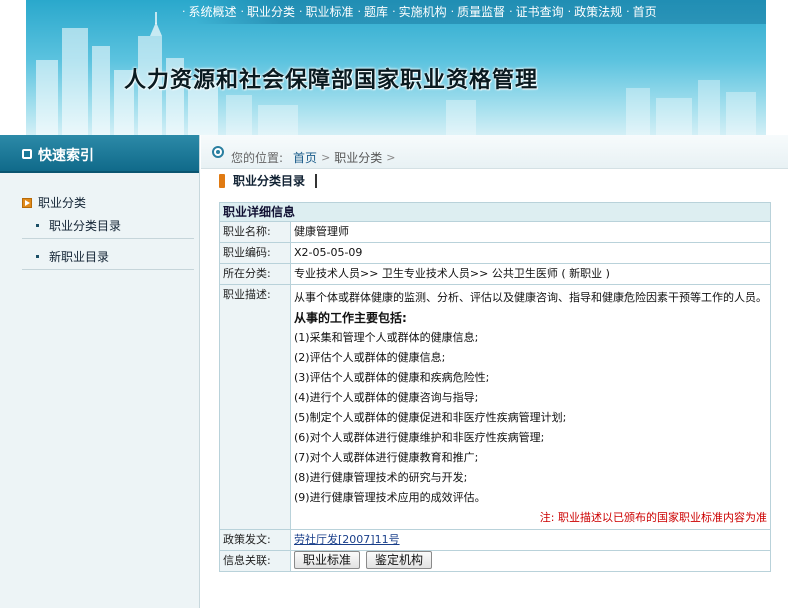 The image size is (788, 608). I want to click on nav-link-standards: 职业标准, so click(330, 11).